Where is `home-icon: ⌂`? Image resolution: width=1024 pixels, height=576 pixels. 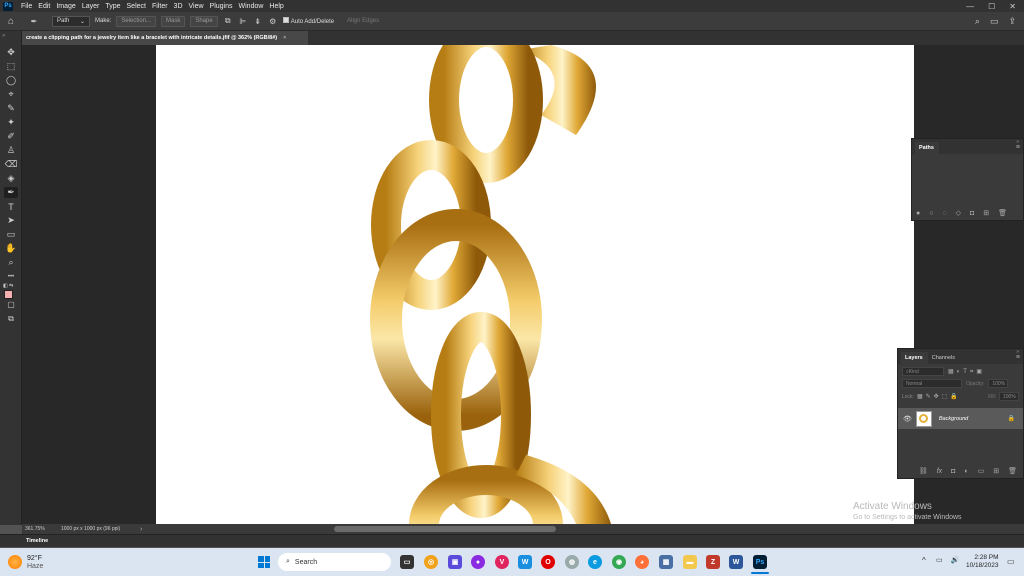 home-icon: ⌂ is located at coordinates (11, 21).